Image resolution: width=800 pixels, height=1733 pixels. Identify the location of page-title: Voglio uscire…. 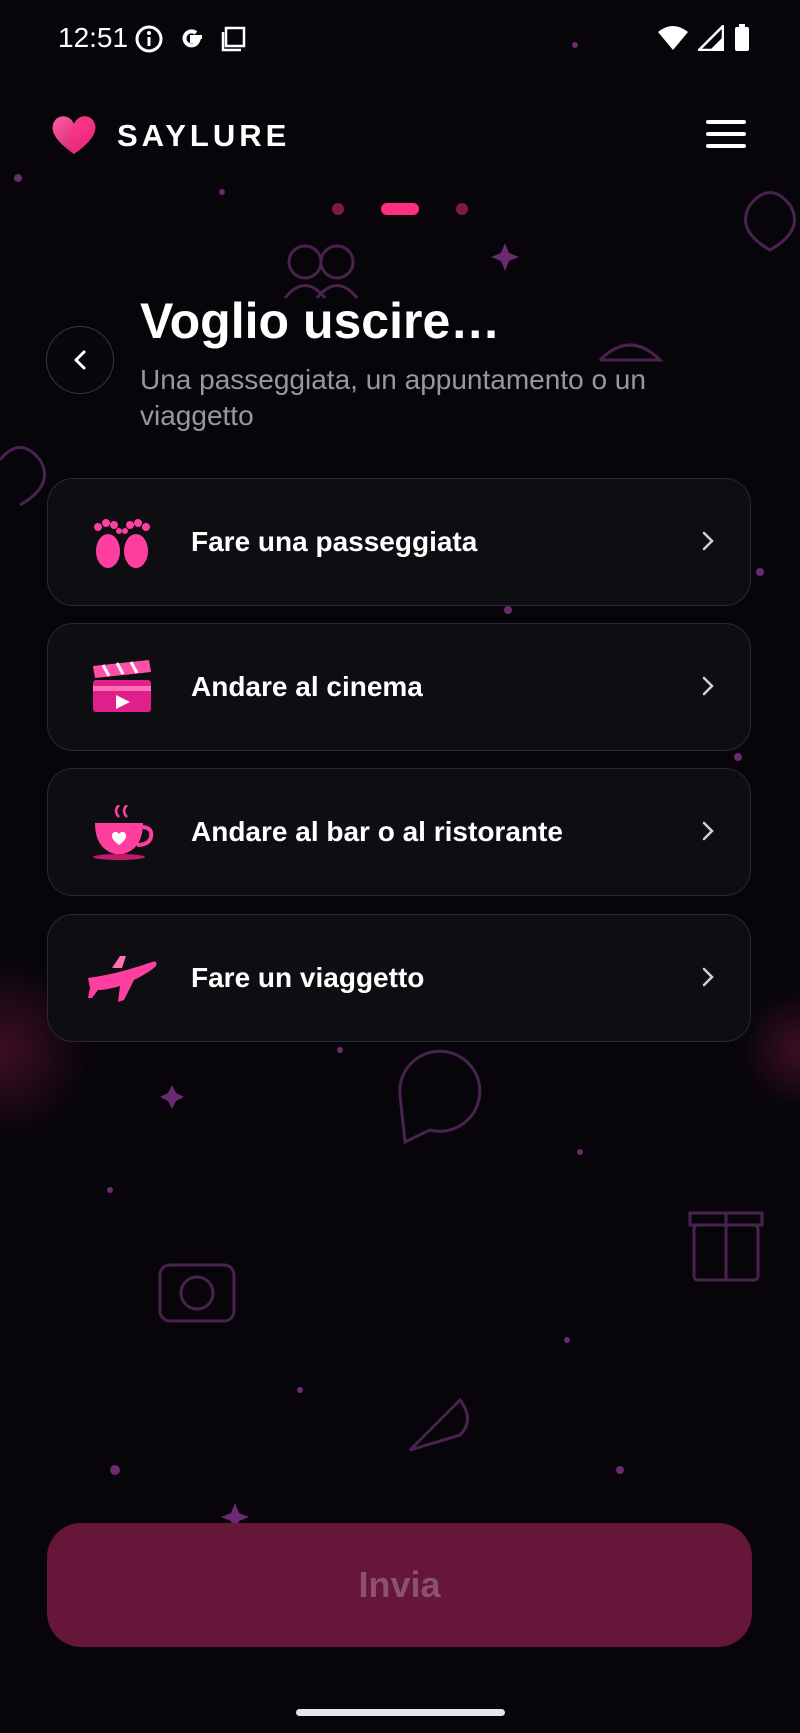
(320, 321).